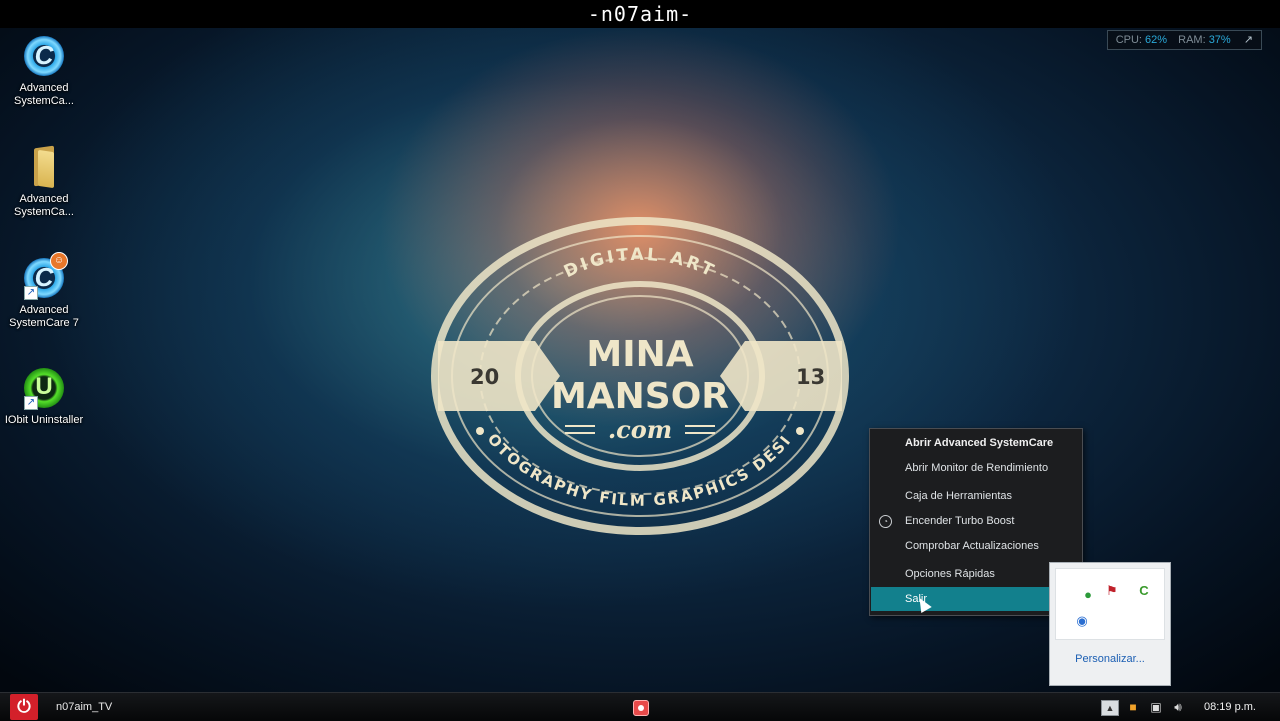  What do you see at coordinates (810, 377) in the screenshot?
I see `logo-year-right: 13` at bounding box center [810, 377].